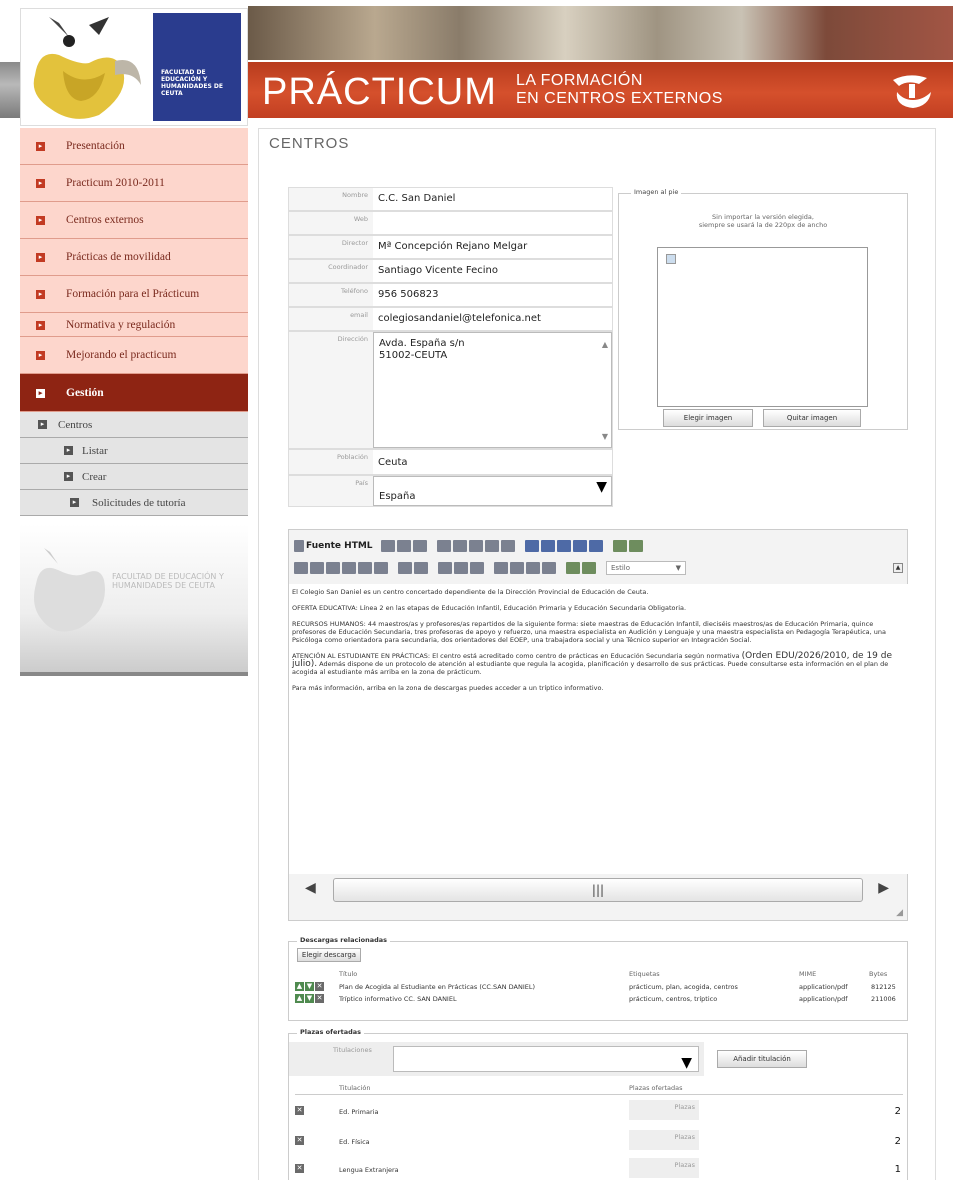  Describe the element at coordinates (517, 568) in the screenshot. I see `align-center-icon` at that location.